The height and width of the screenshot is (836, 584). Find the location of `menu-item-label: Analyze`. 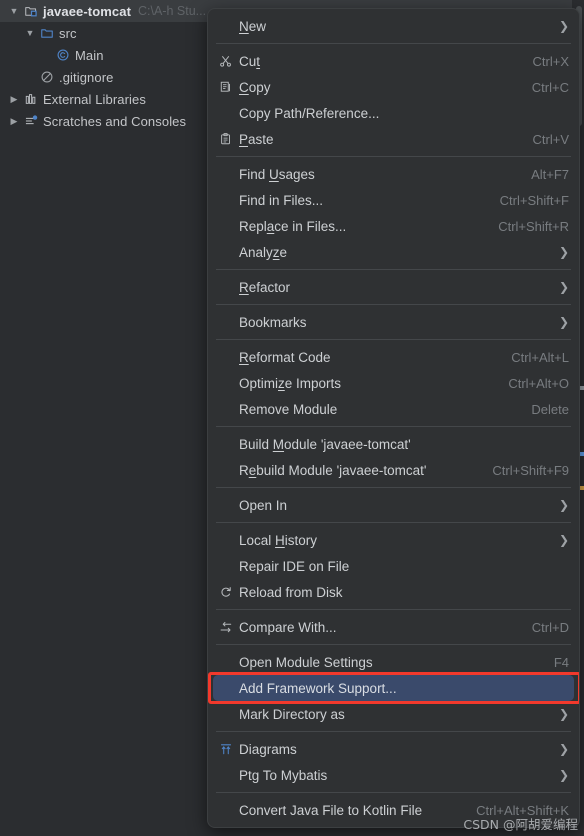

menu-item-label: Analyze is located at coordinates (263, 252).